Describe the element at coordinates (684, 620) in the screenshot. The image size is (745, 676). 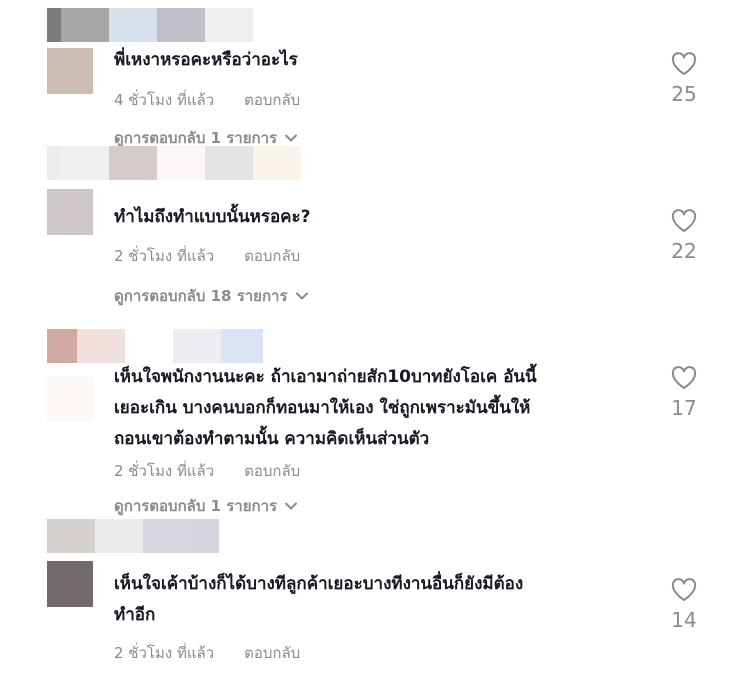
I see `like-count: 14` at that location.